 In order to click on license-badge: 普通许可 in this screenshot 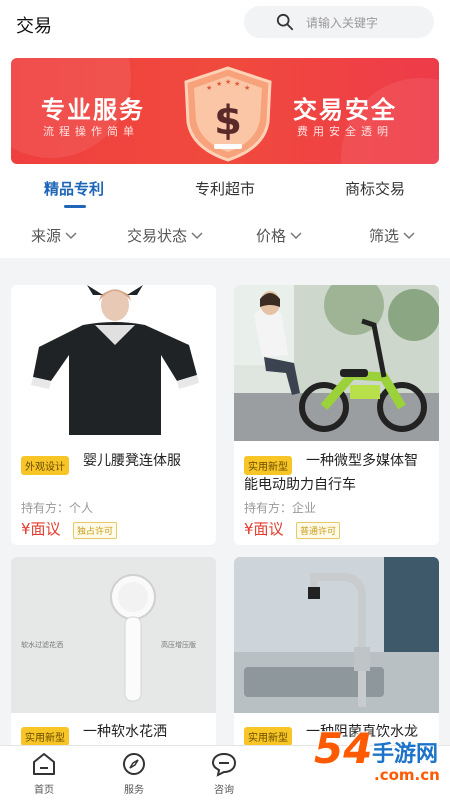, I will do `click(318, 530)`.